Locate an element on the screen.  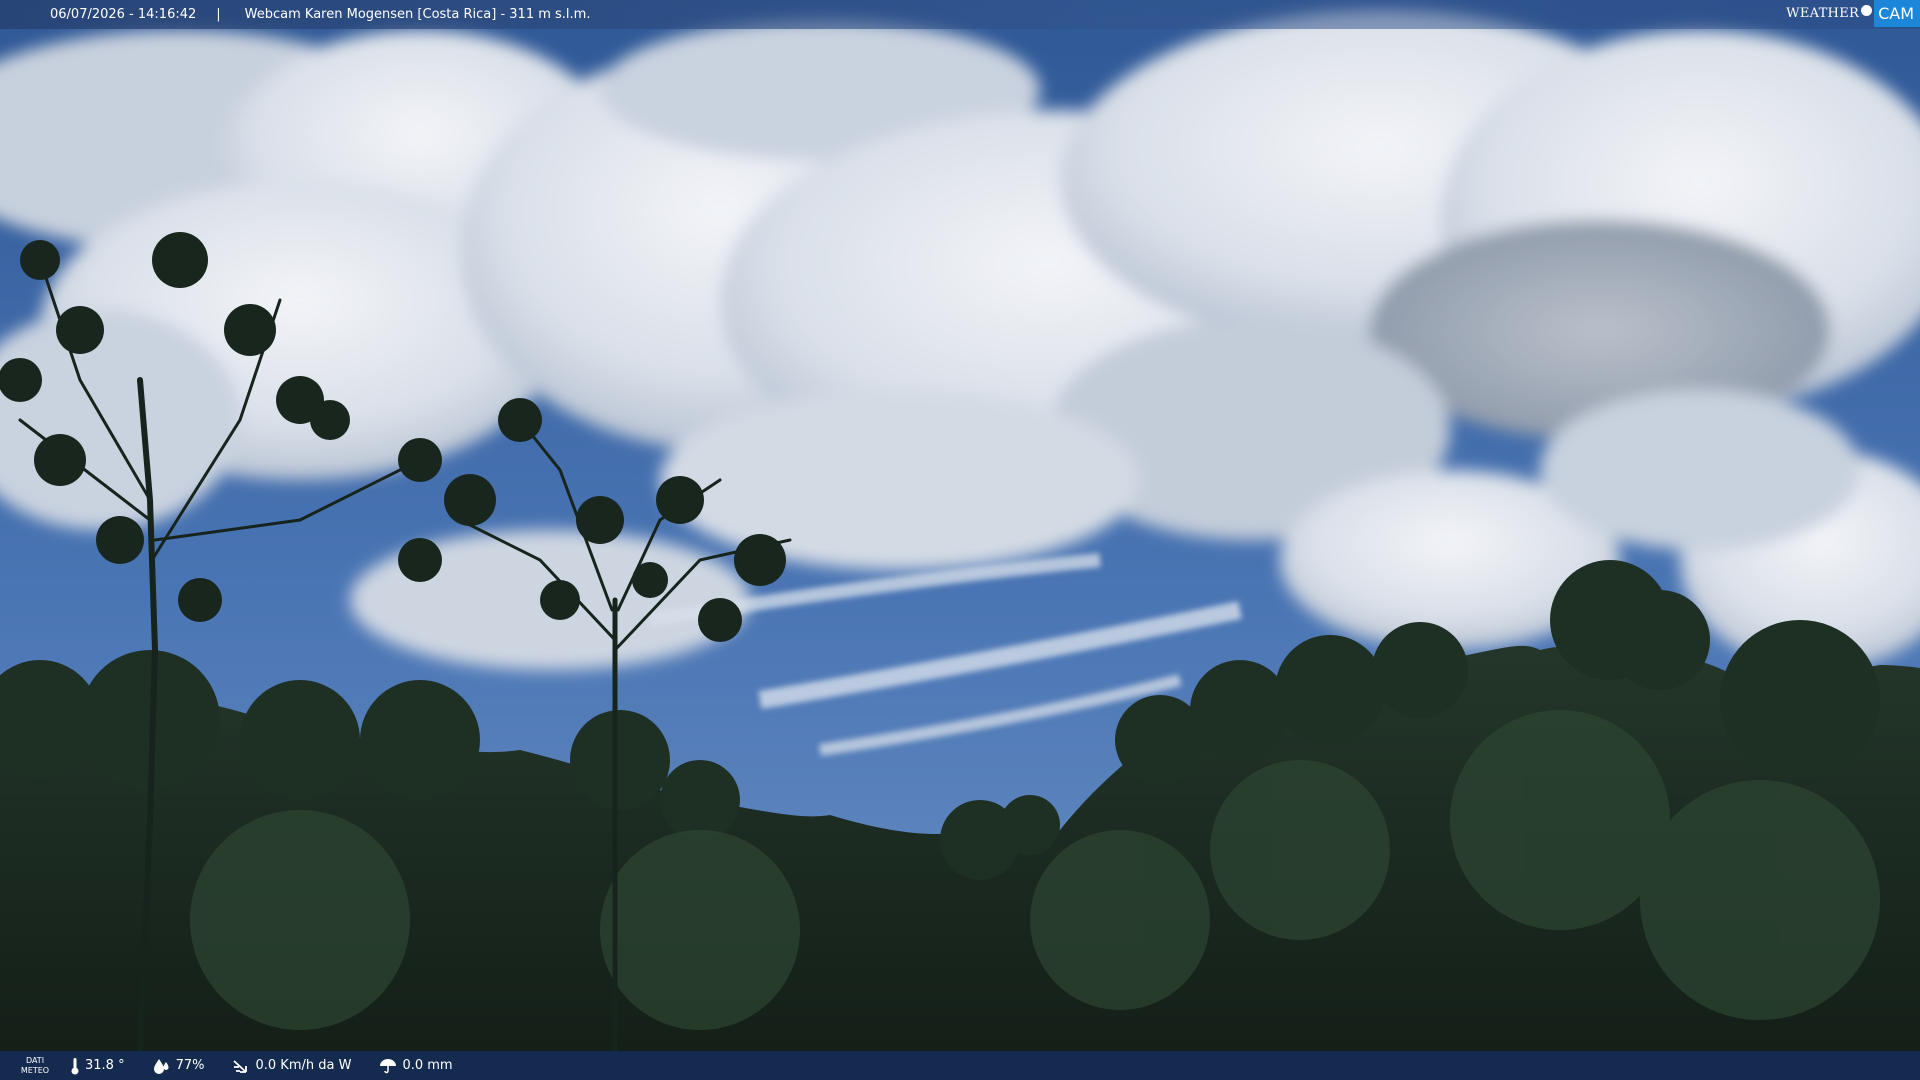
humidity-value: 77% is located at coordinates (190, 1065).